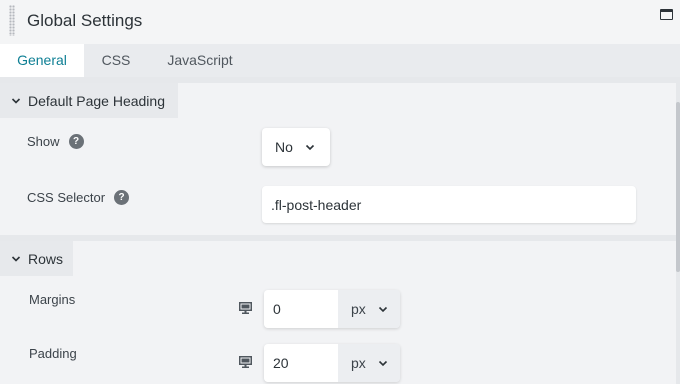 This screenshot has height=384, width=680. I want to click on css-selector-value: .fl-post-header, so click(316, 204).